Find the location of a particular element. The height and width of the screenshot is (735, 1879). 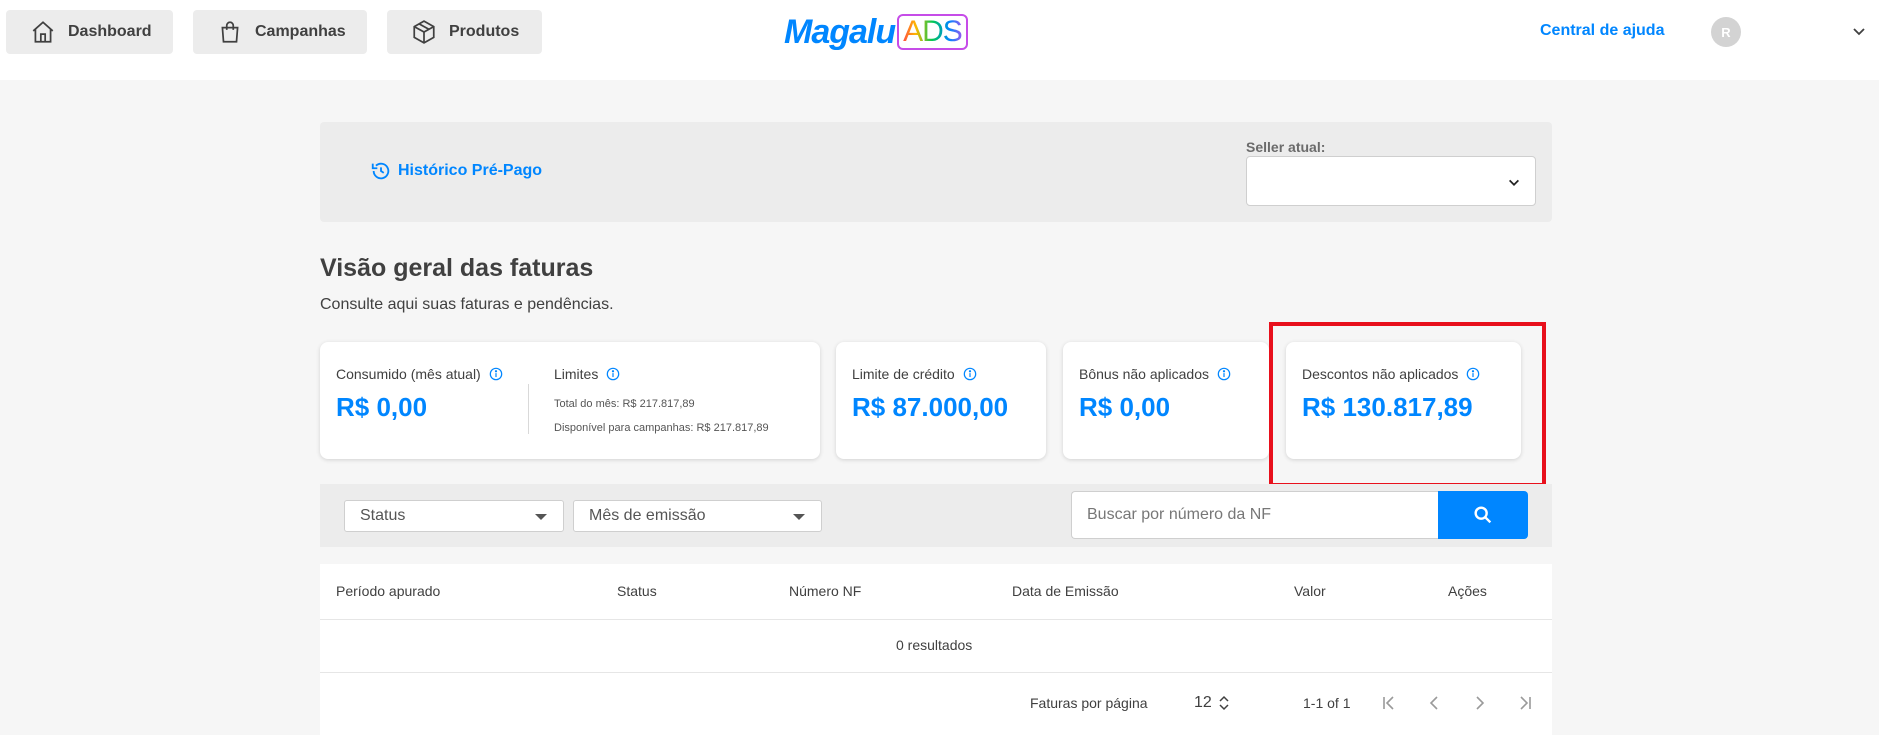

column-header: Ações is located at coordinates (1467, 591).